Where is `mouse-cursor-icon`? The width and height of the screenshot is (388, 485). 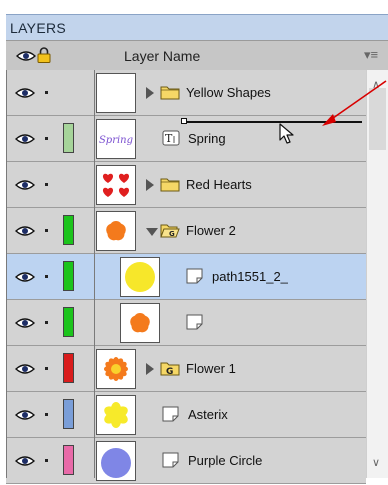 mouse-cursor-icon is located at coordinates (286, 133).